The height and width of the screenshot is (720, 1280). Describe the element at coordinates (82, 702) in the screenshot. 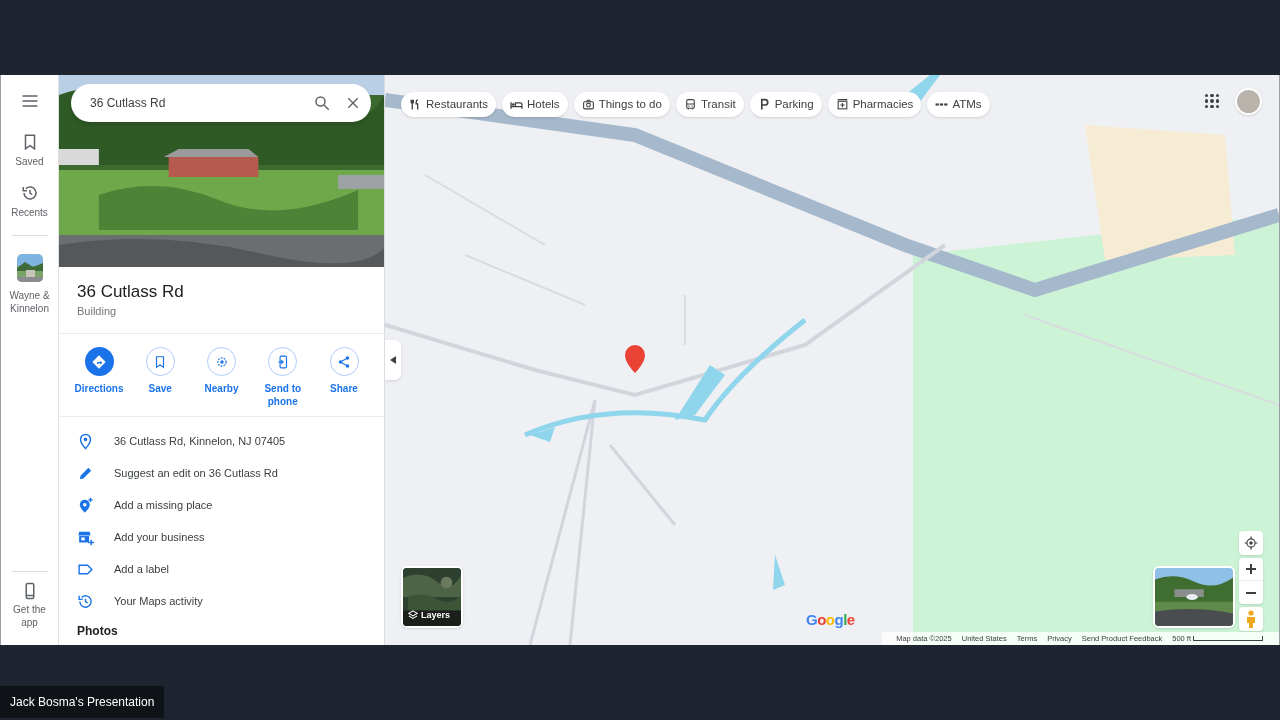

I see `presenter-name: Jack Bosma's Presentation` at that location.